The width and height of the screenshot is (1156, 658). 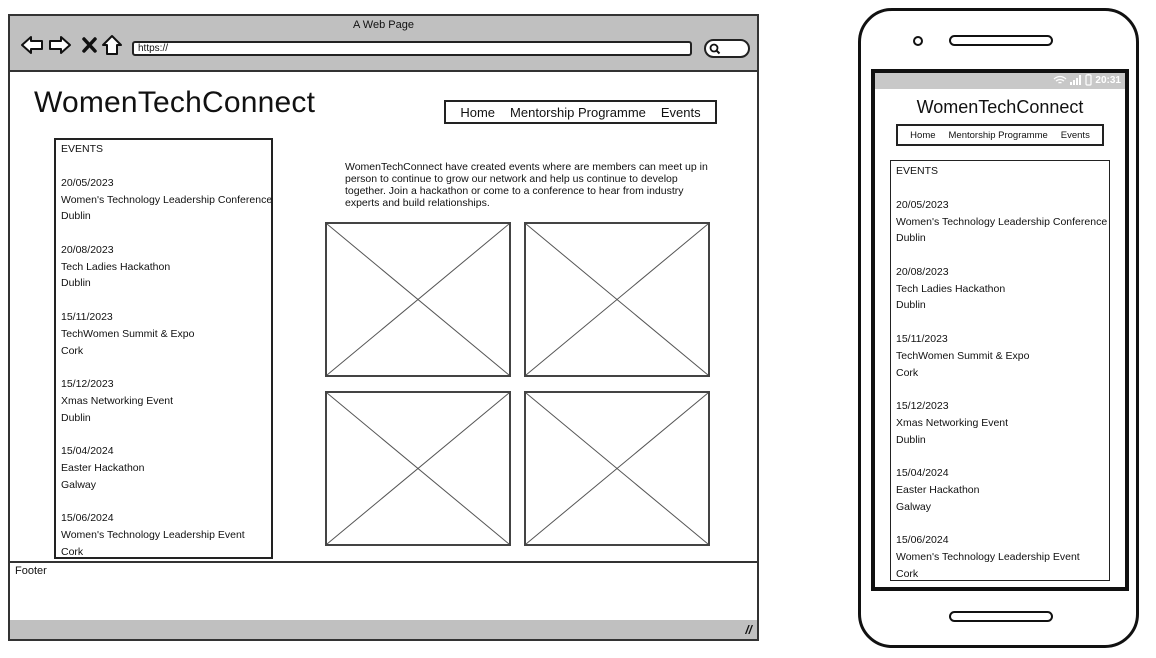 I want to click on speaker-icon, so click(x=1001, y=40).